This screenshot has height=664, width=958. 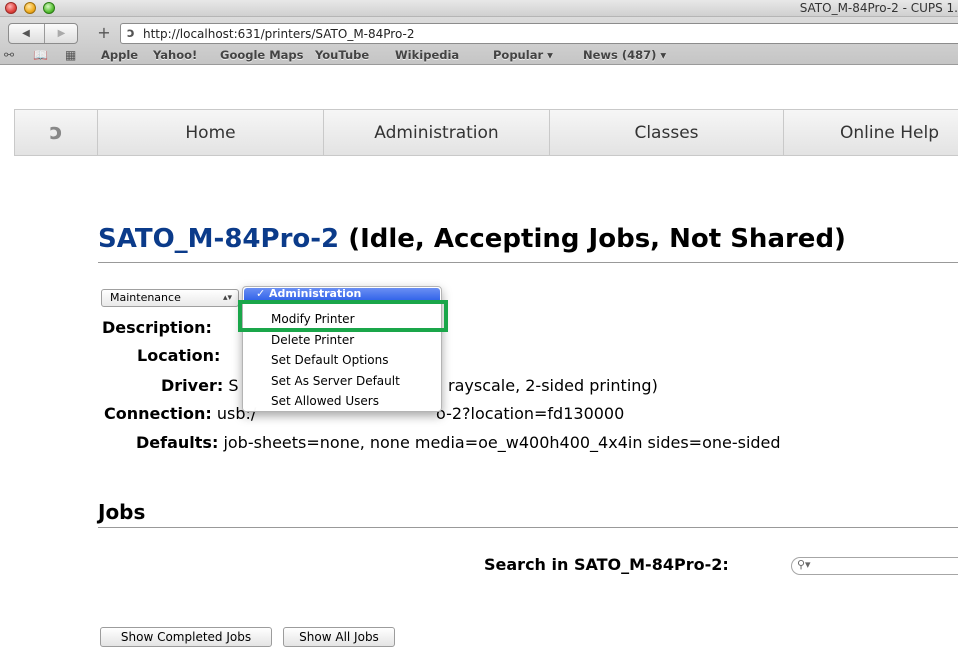 I want to click on nav-administration: Administration, so click(x=437, y=132).